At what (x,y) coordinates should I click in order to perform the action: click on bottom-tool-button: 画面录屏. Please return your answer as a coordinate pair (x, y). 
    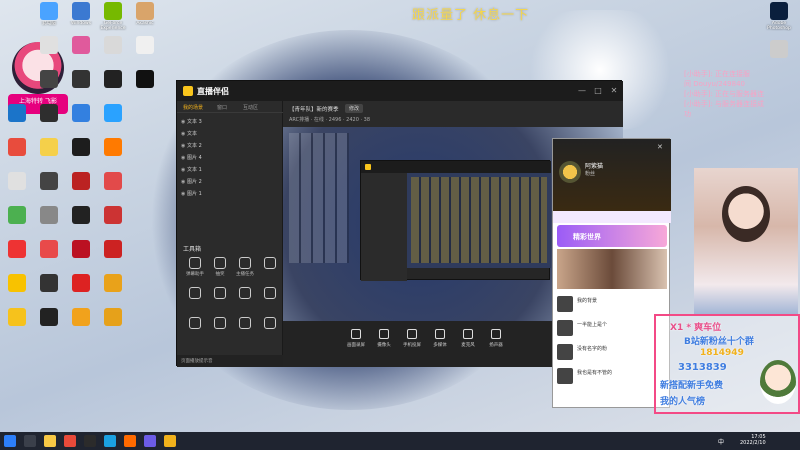
    Looking at the image, I should click on (356, 338).